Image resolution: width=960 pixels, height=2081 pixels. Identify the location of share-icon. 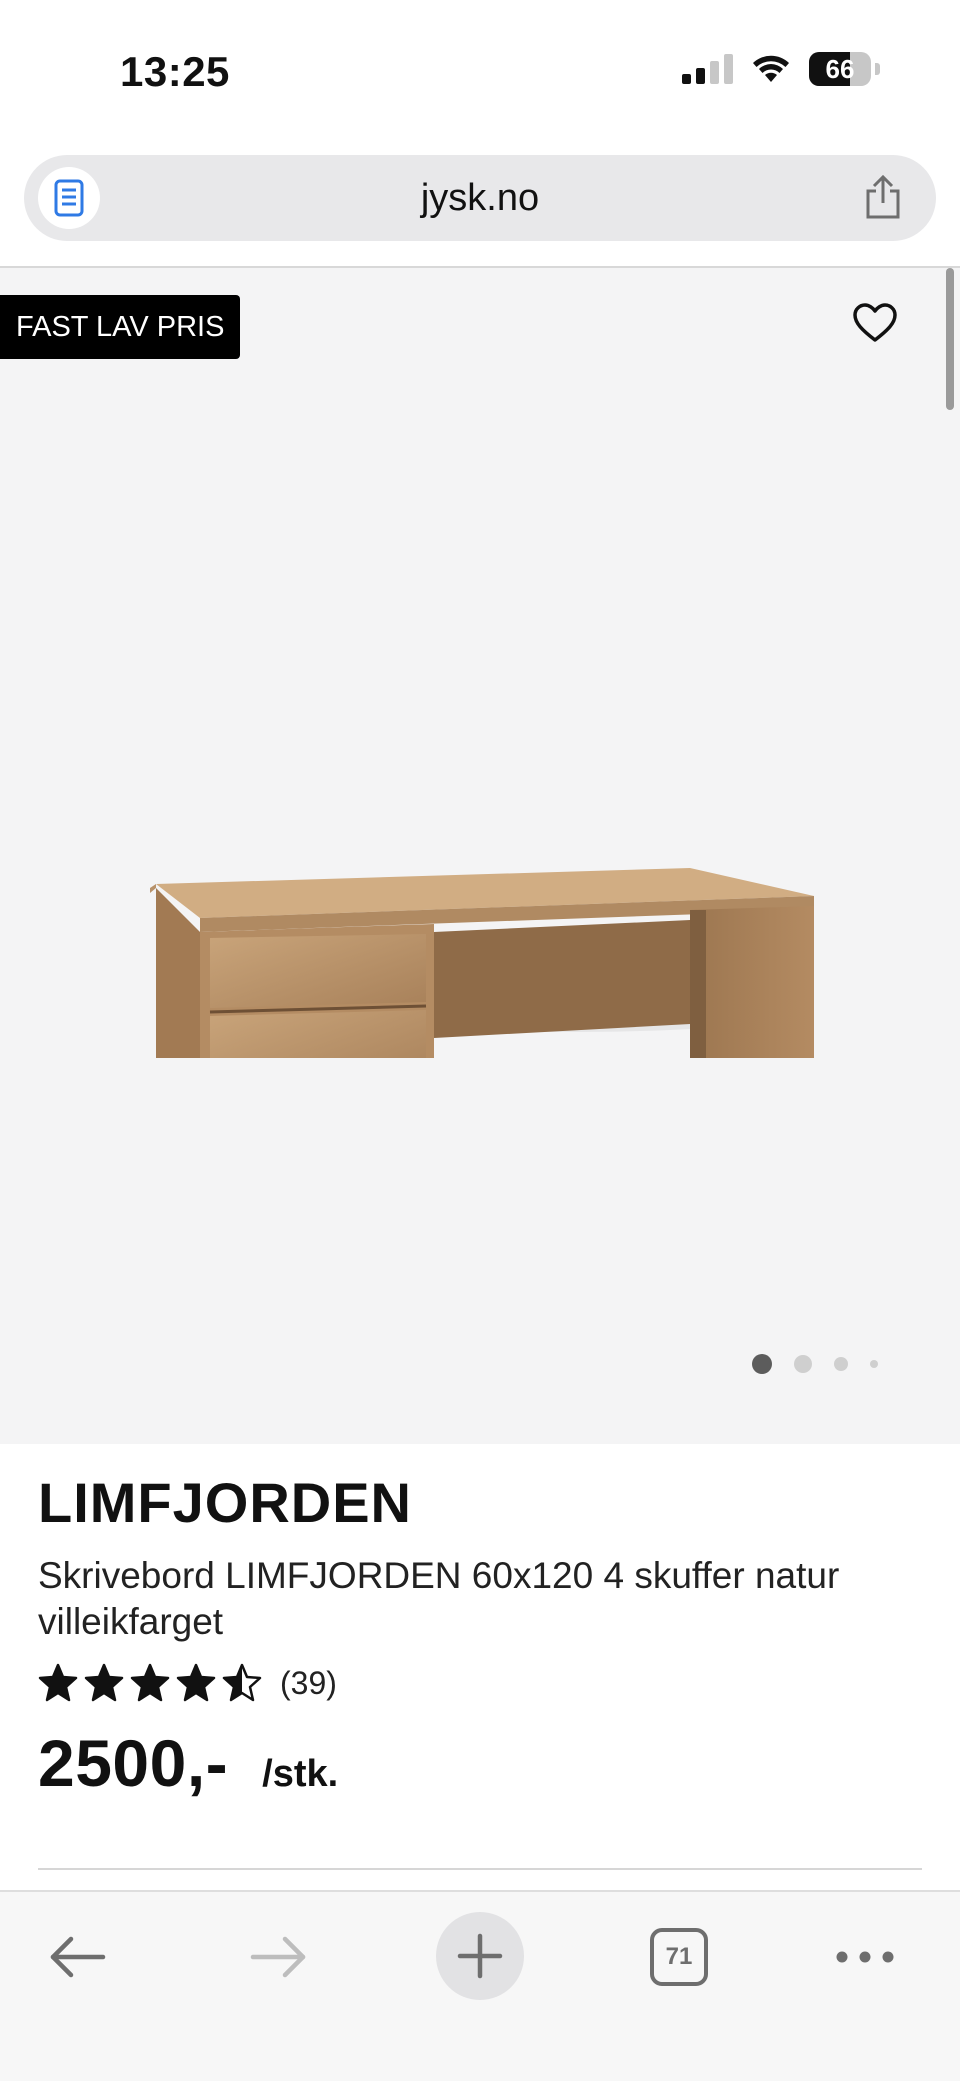
(883, 197).